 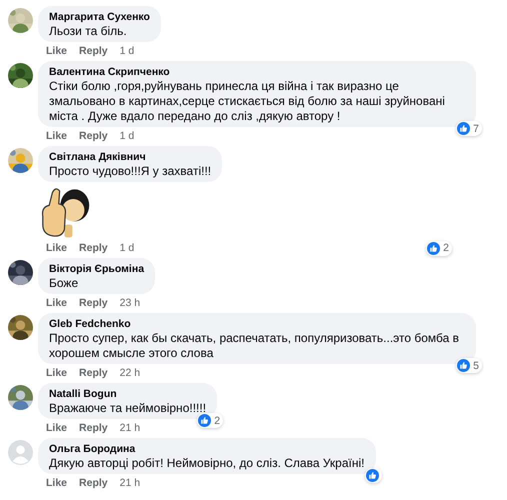 I want to click on timestamp: 22 h, so click(x=130, y=373).